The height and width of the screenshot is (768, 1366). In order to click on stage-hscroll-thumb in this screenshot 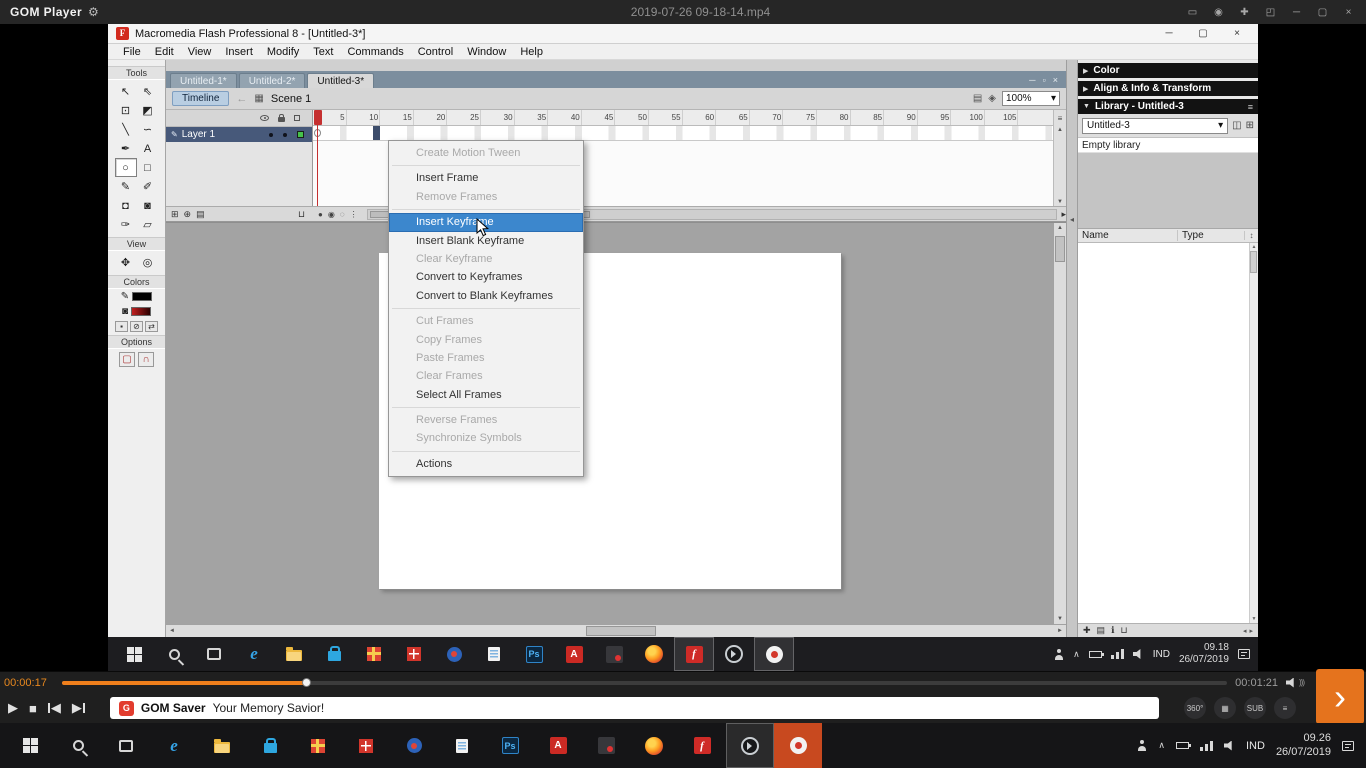, I will do `click(621, 631)`.